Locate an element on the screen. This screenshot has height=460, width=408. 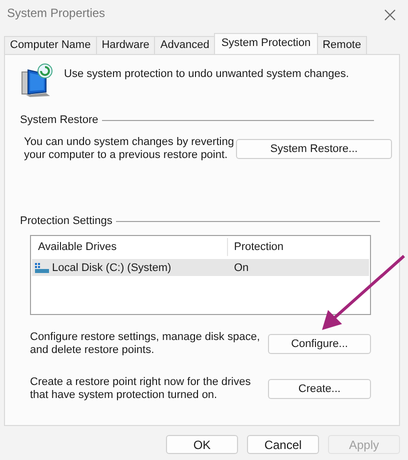
dialog-button: Cancel is located at coordinates (283, 444).